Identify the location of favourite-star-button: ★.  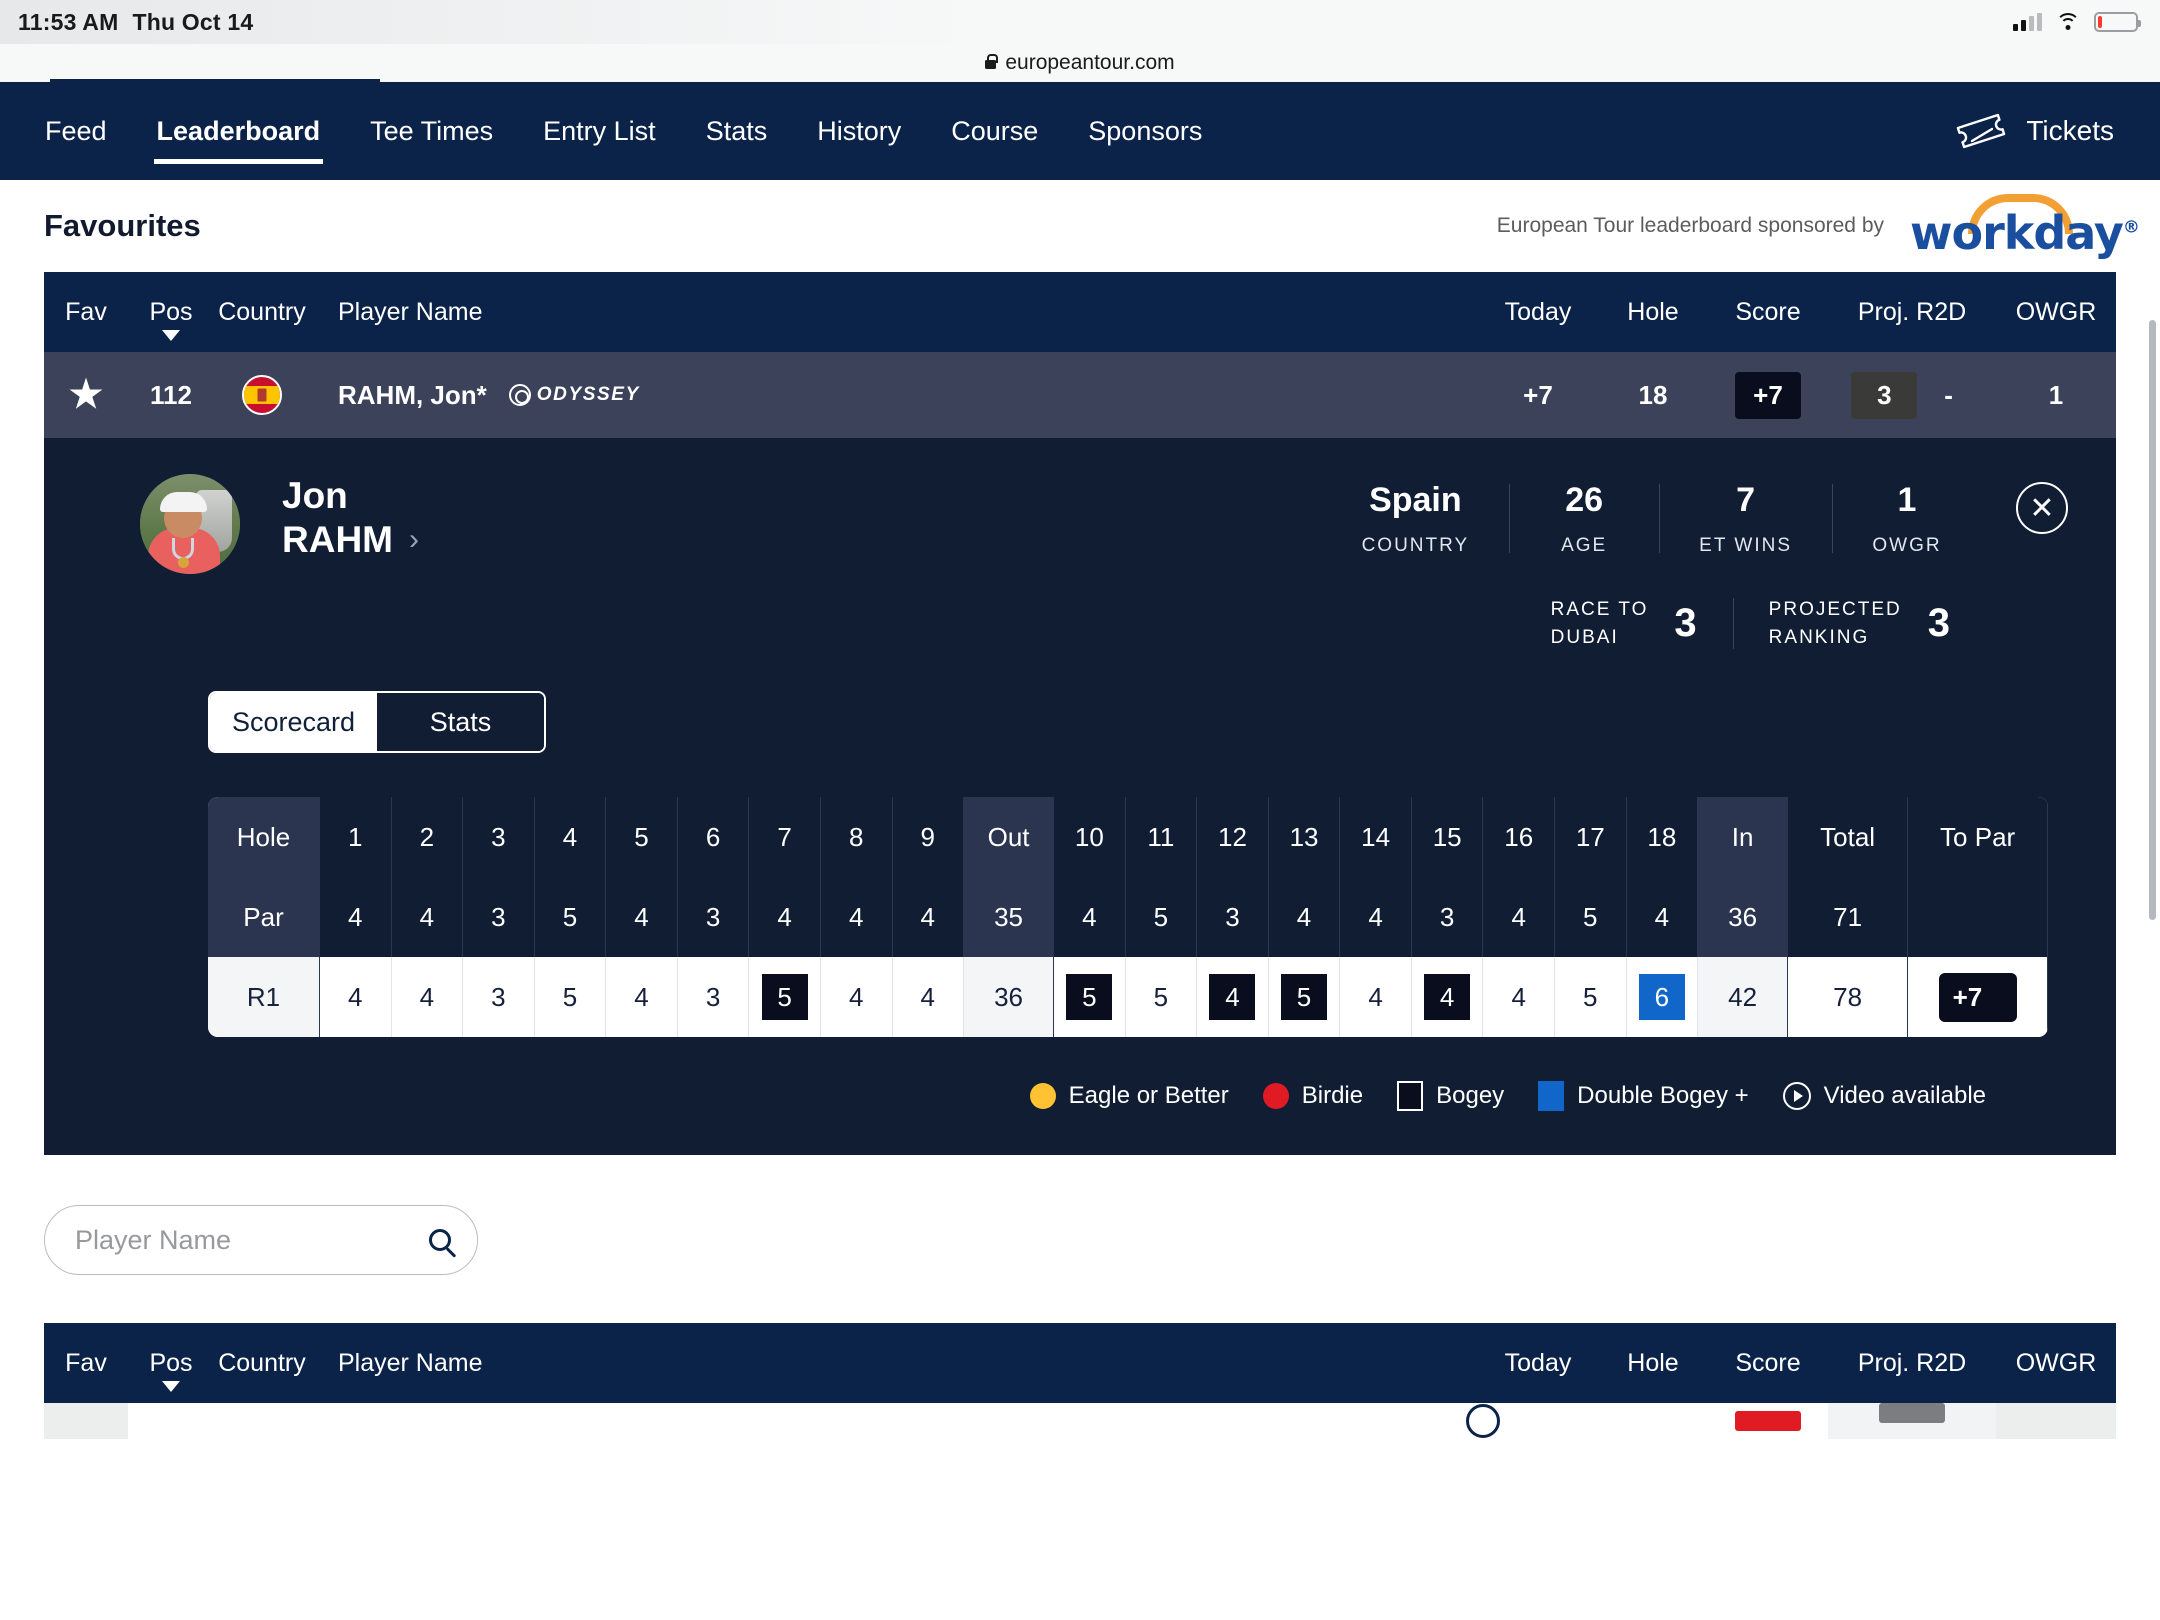
(86, 395).